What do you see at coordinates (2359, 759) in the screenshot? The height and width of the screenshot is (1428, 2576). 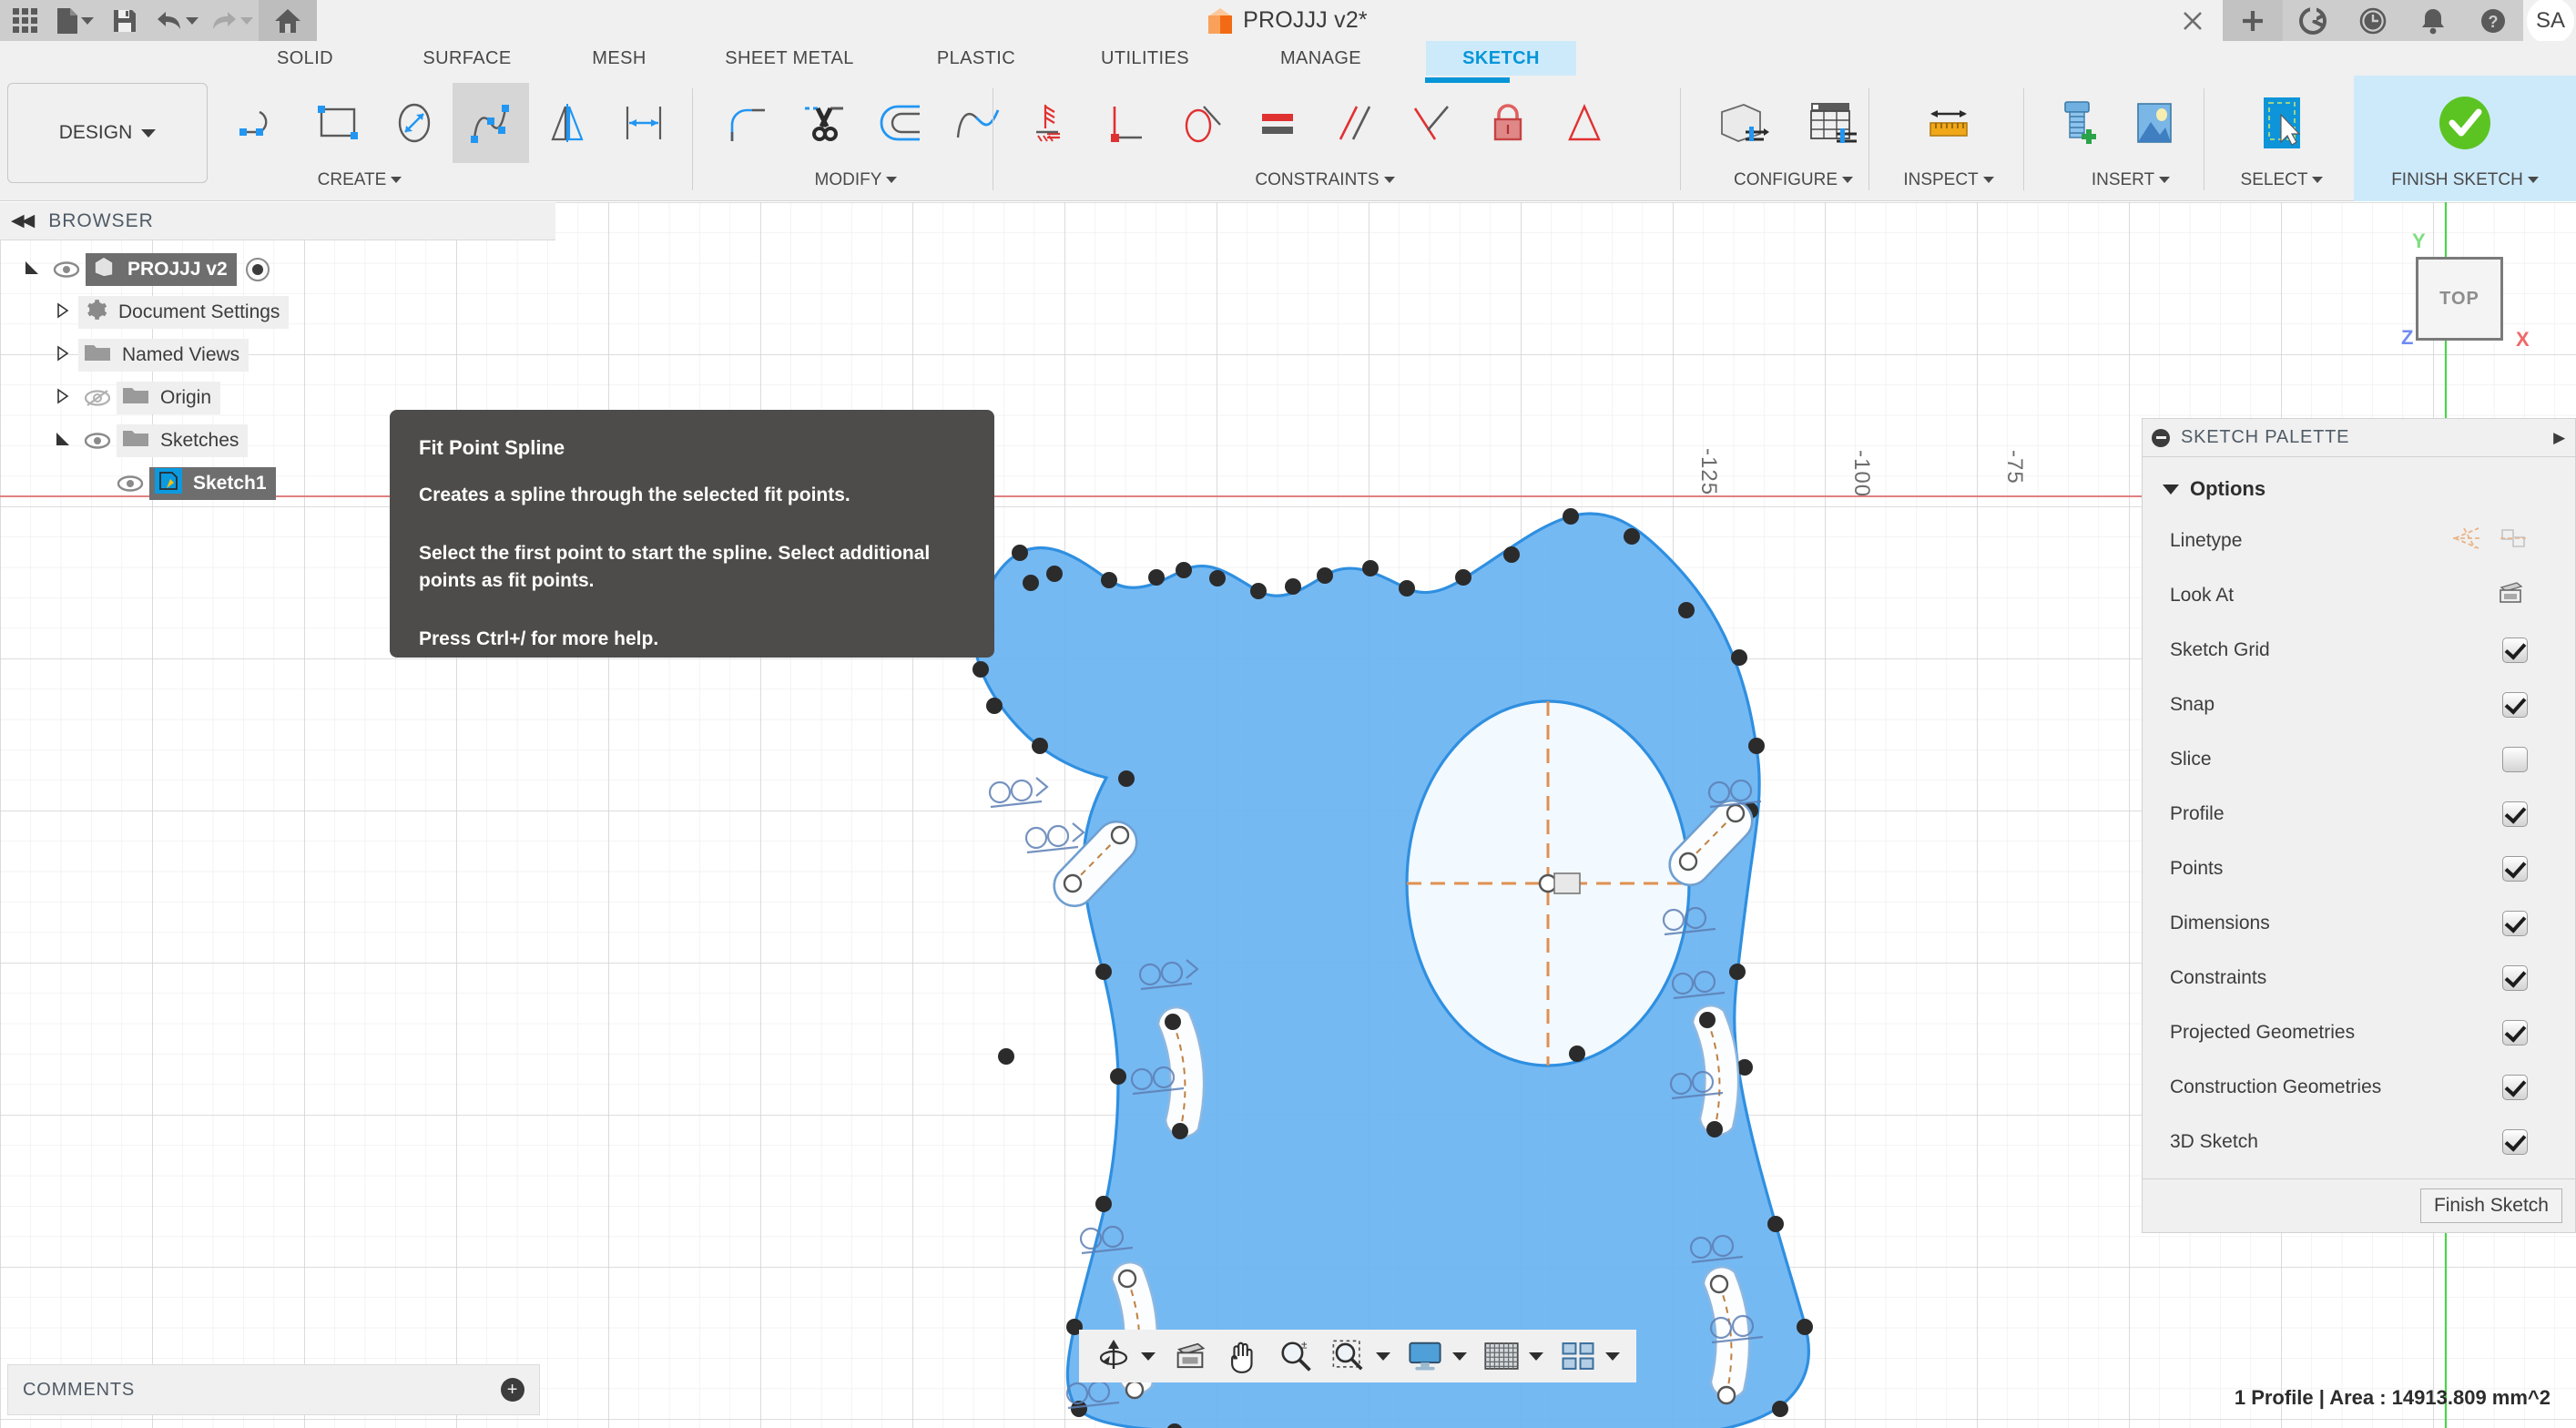 I see `palette-row-slice: Slice` at bounding box center [2359, 759].